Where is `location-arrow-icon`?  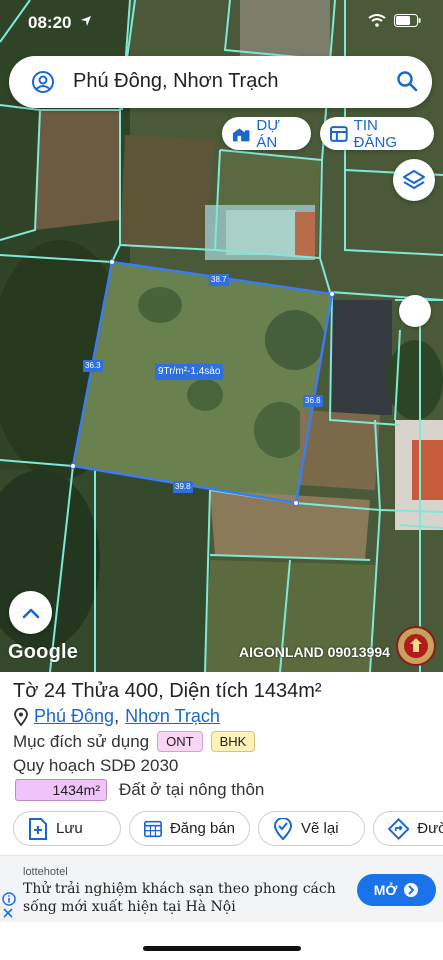
location-arrow-icon is located at coordinates (86, 21).